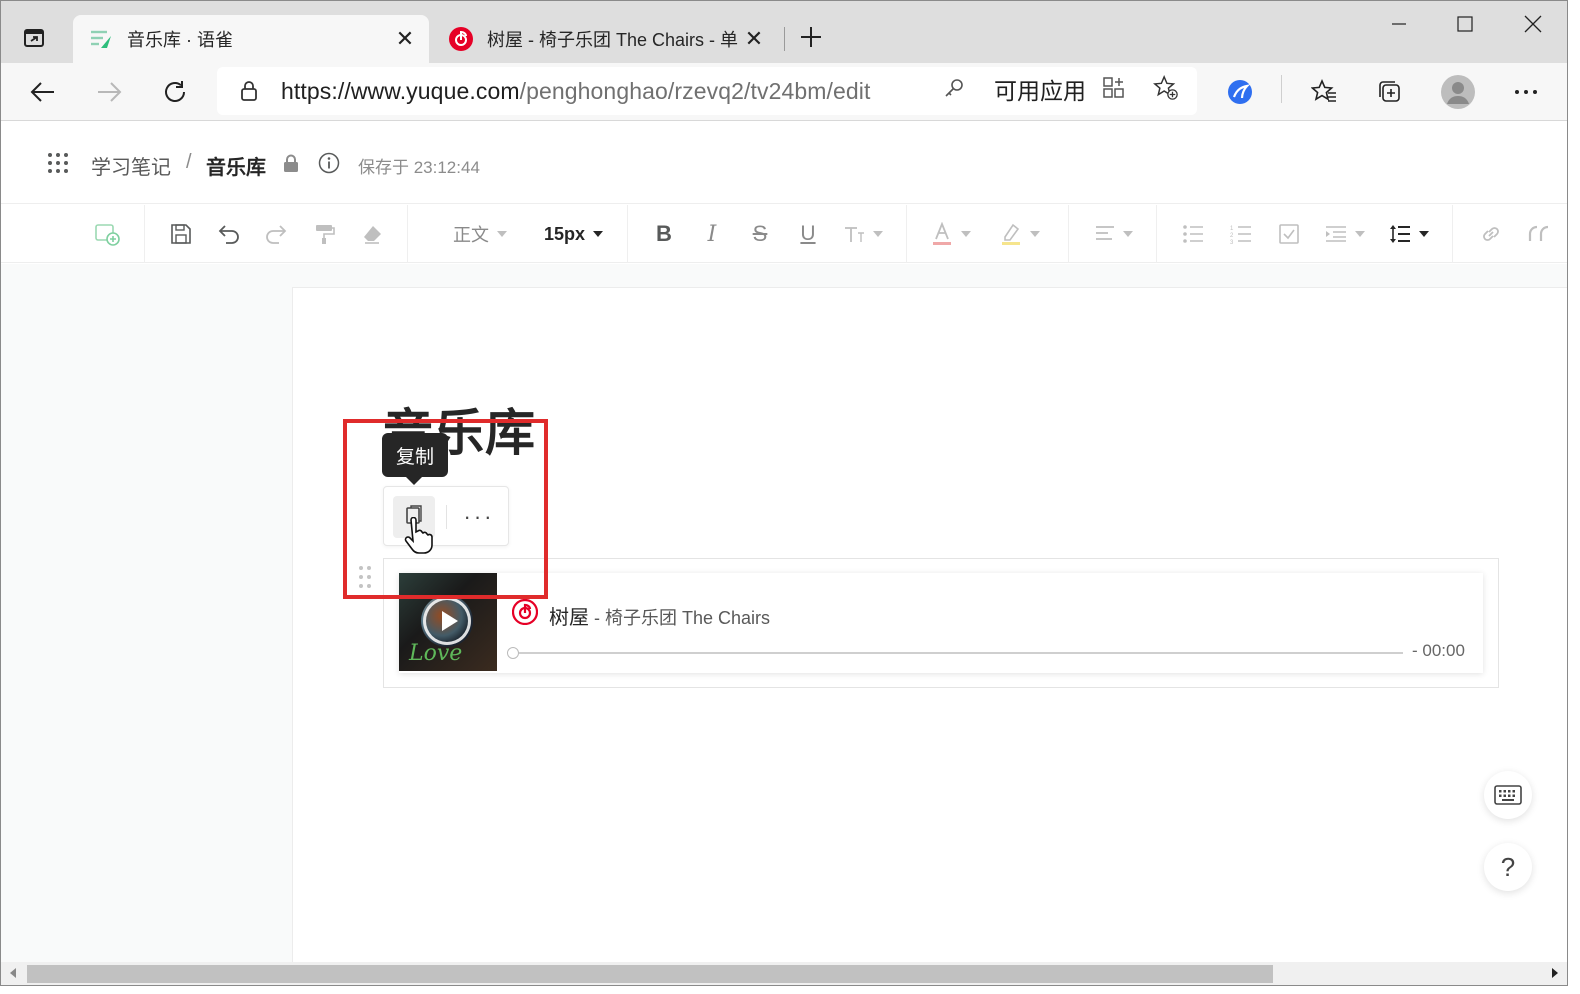 The image size is (1580, 994). Describe the element at coordinates (329, 163) in the screenshot. I see `info-icon` at that location.